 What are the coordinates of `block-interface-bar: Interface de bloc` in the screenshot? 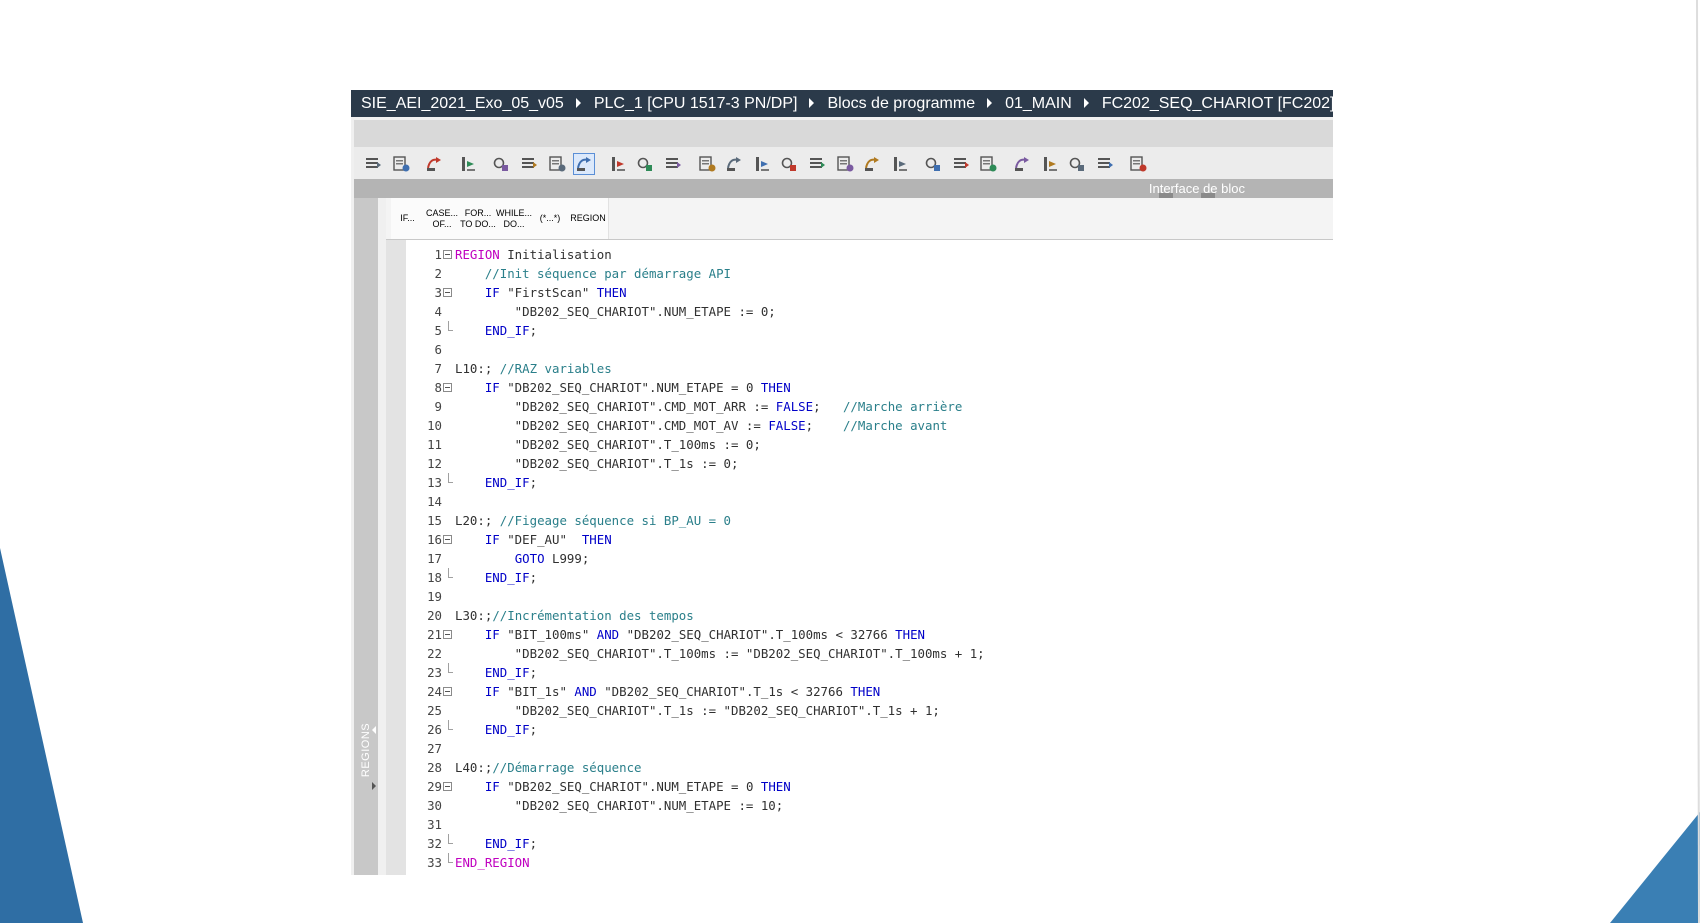 It's located at (843, 188).